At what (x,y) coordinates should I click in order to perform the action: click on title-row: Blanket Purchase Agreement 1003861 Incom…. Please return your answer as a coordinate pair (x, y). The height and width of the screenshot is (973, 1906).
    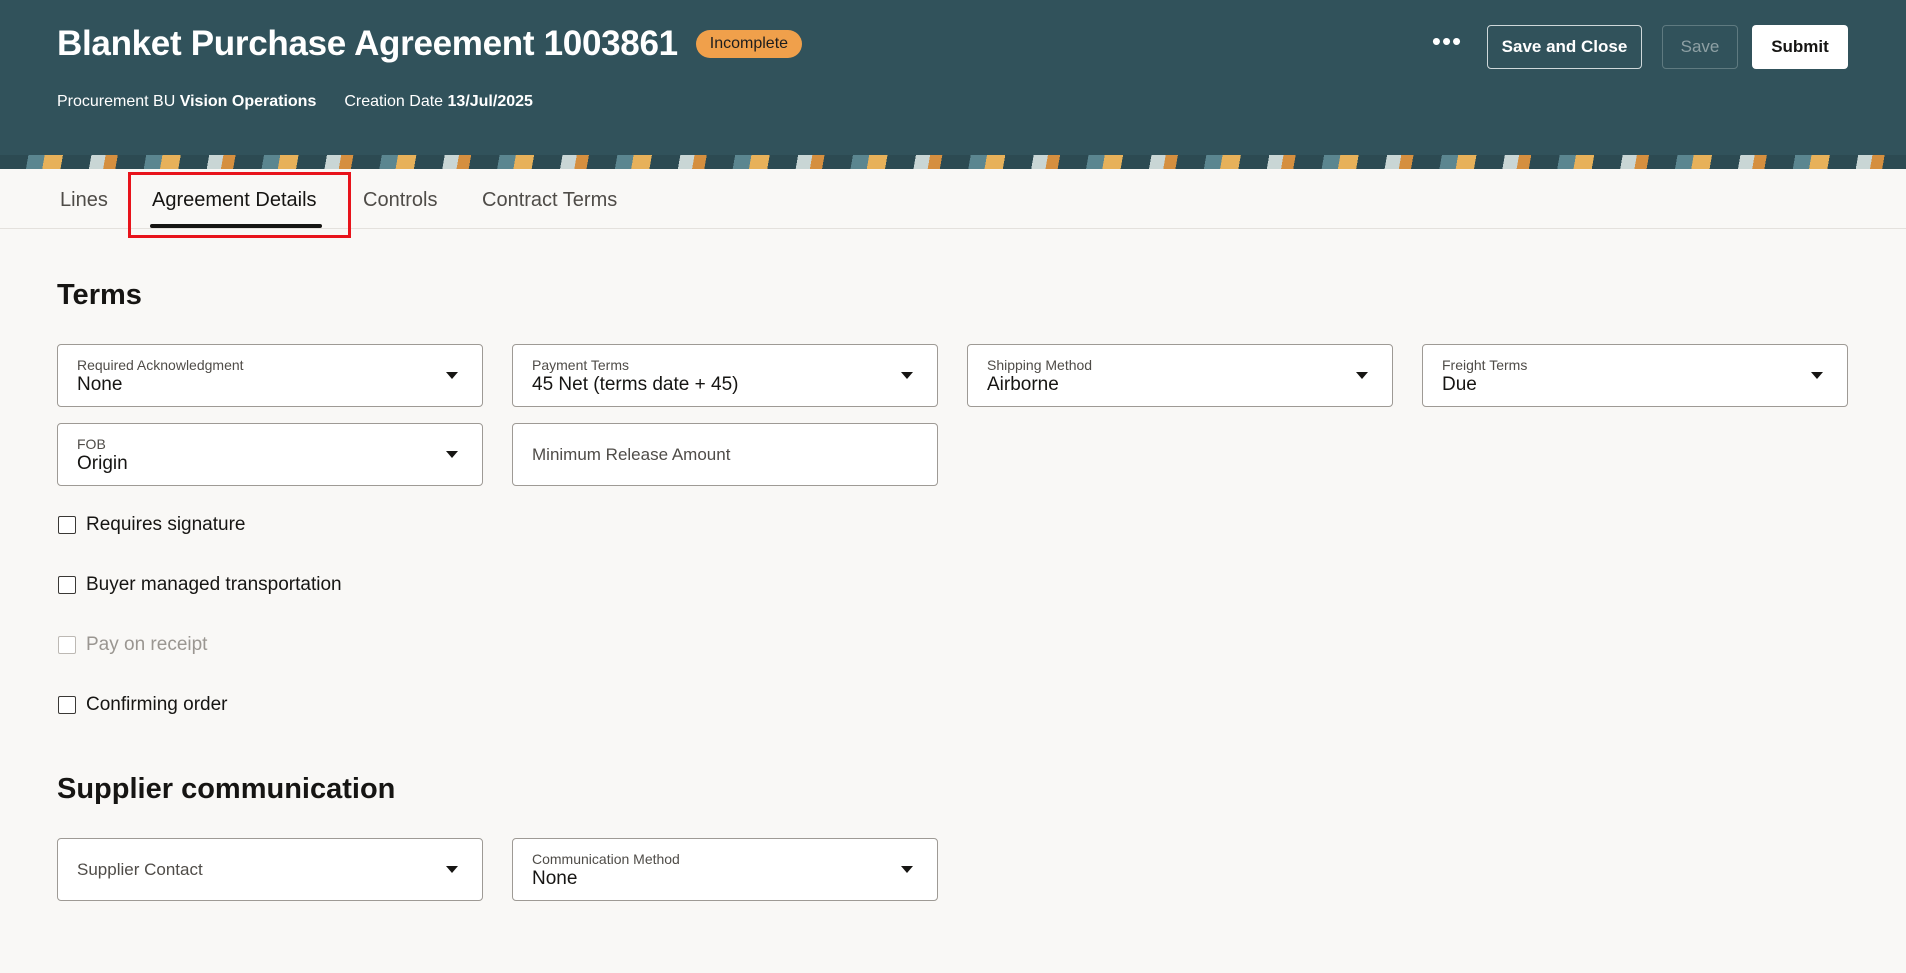
    Looking at the image, I should click on (430, 44).